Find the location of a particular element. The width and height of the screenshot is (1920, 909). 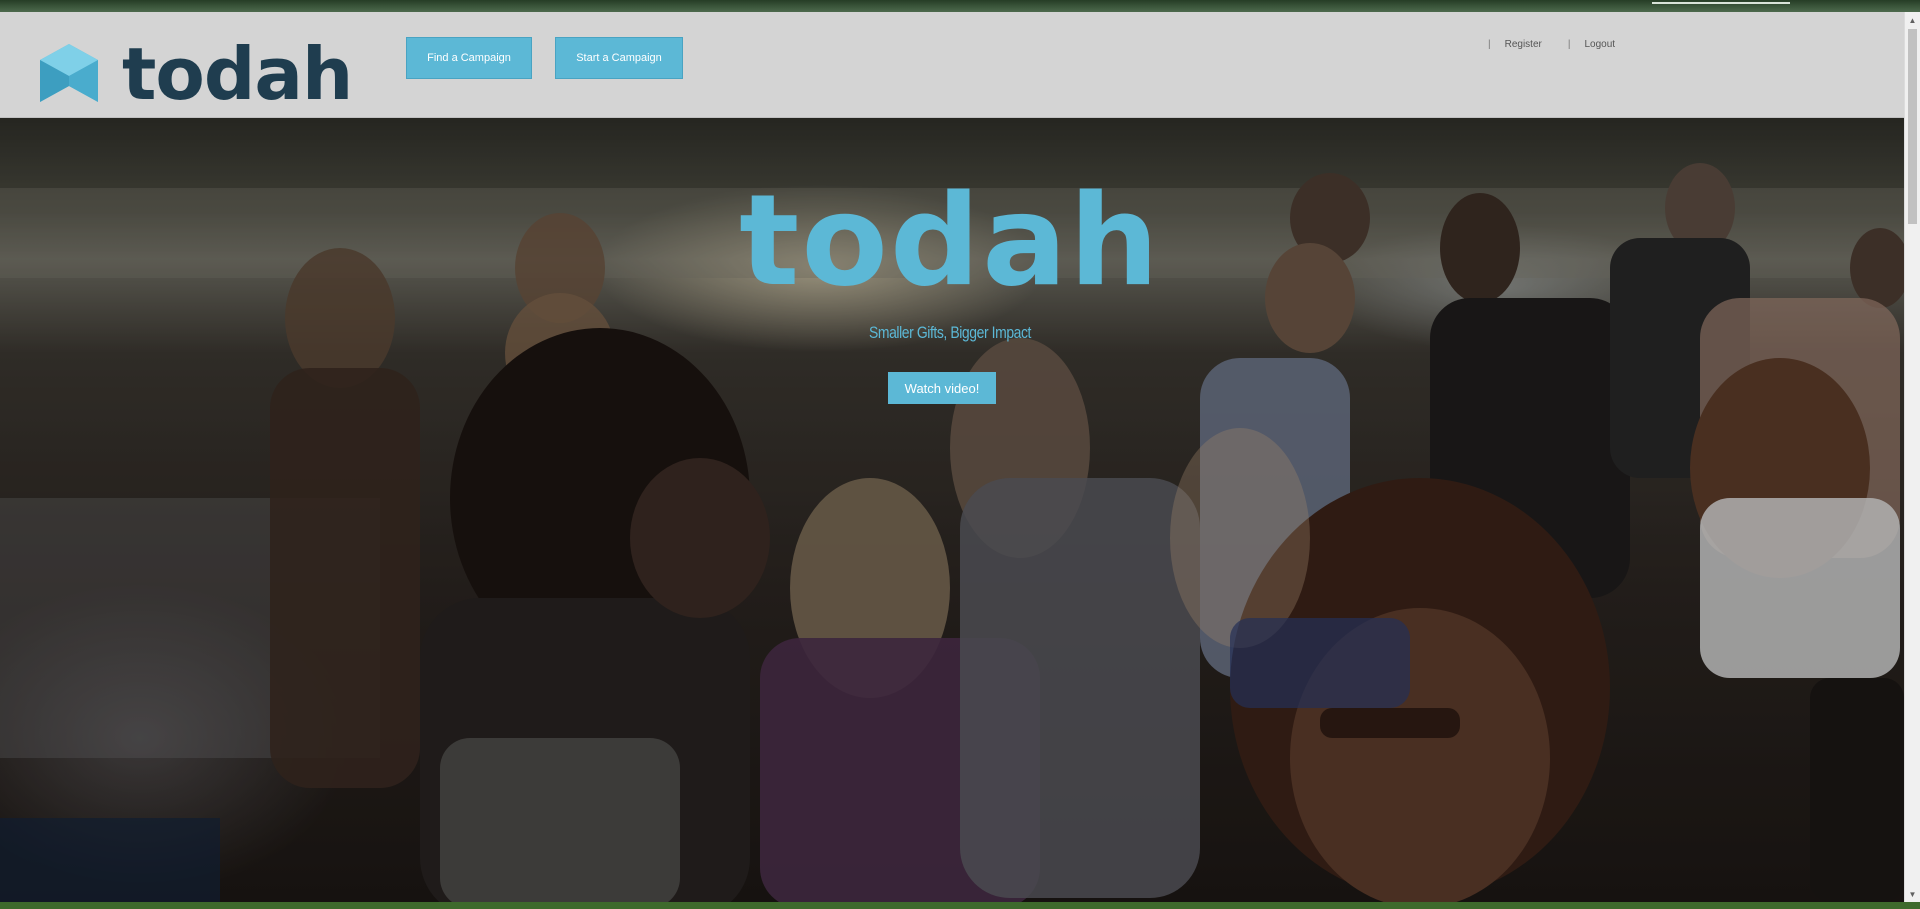

start-campaign-button: Start a Campaign is located at coordinates (619, 58).